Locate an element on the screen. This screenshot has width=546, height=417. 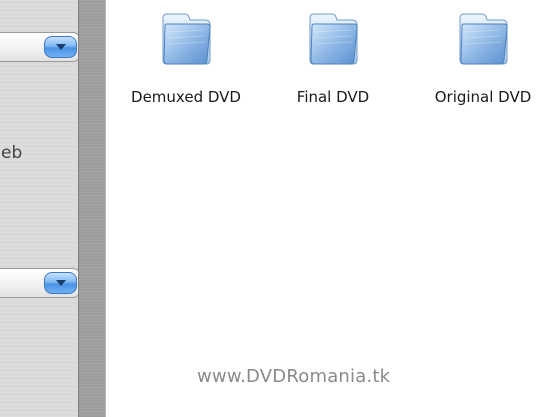
folder-demuxed-dvd: Demuxed DVD is located at coordinates (186, 57).